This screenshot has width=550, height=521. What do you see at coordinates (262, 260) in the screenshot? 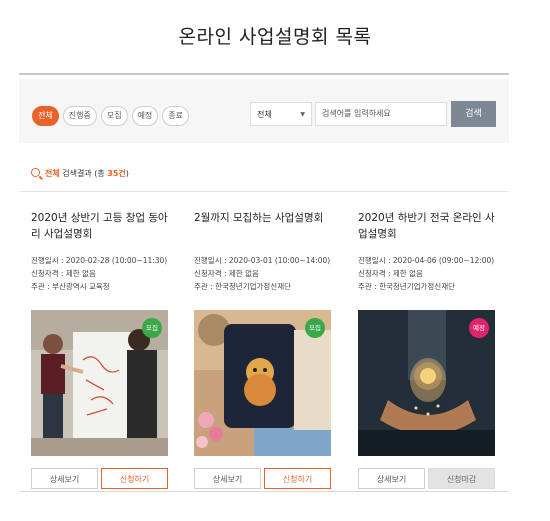
I see `card-date: 진행일시 : 2020-03-01 (10:00~14:00)` at bounding box center [262, 260].